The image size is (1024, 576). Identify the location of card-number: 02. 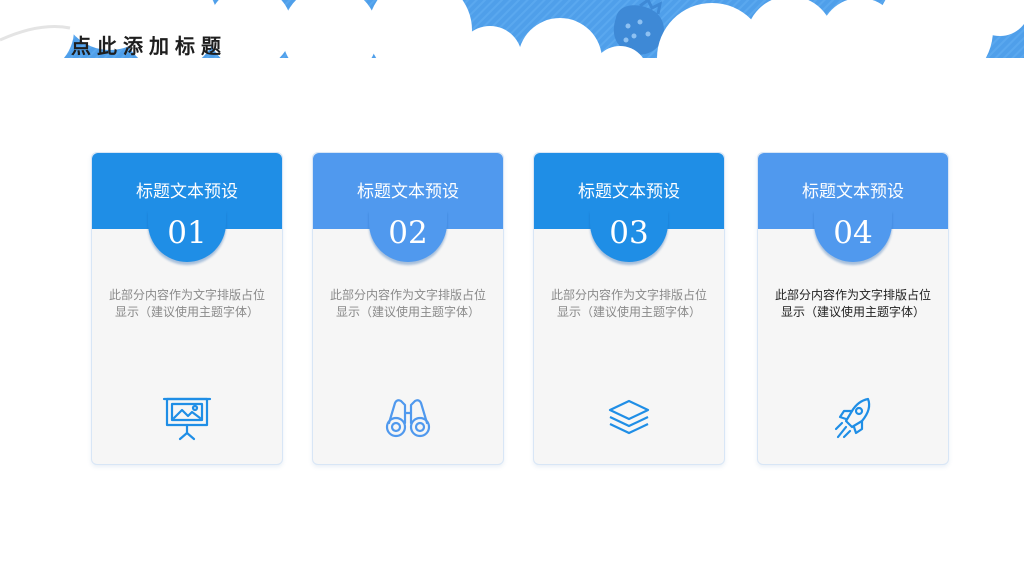
(408, 233).